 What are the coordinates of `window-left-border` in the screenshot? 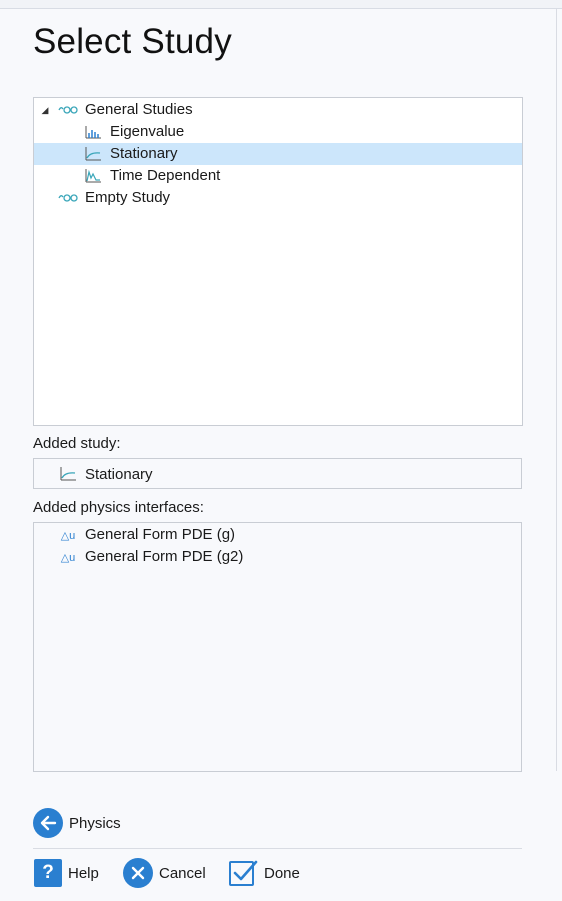 It's located at (7, 455).